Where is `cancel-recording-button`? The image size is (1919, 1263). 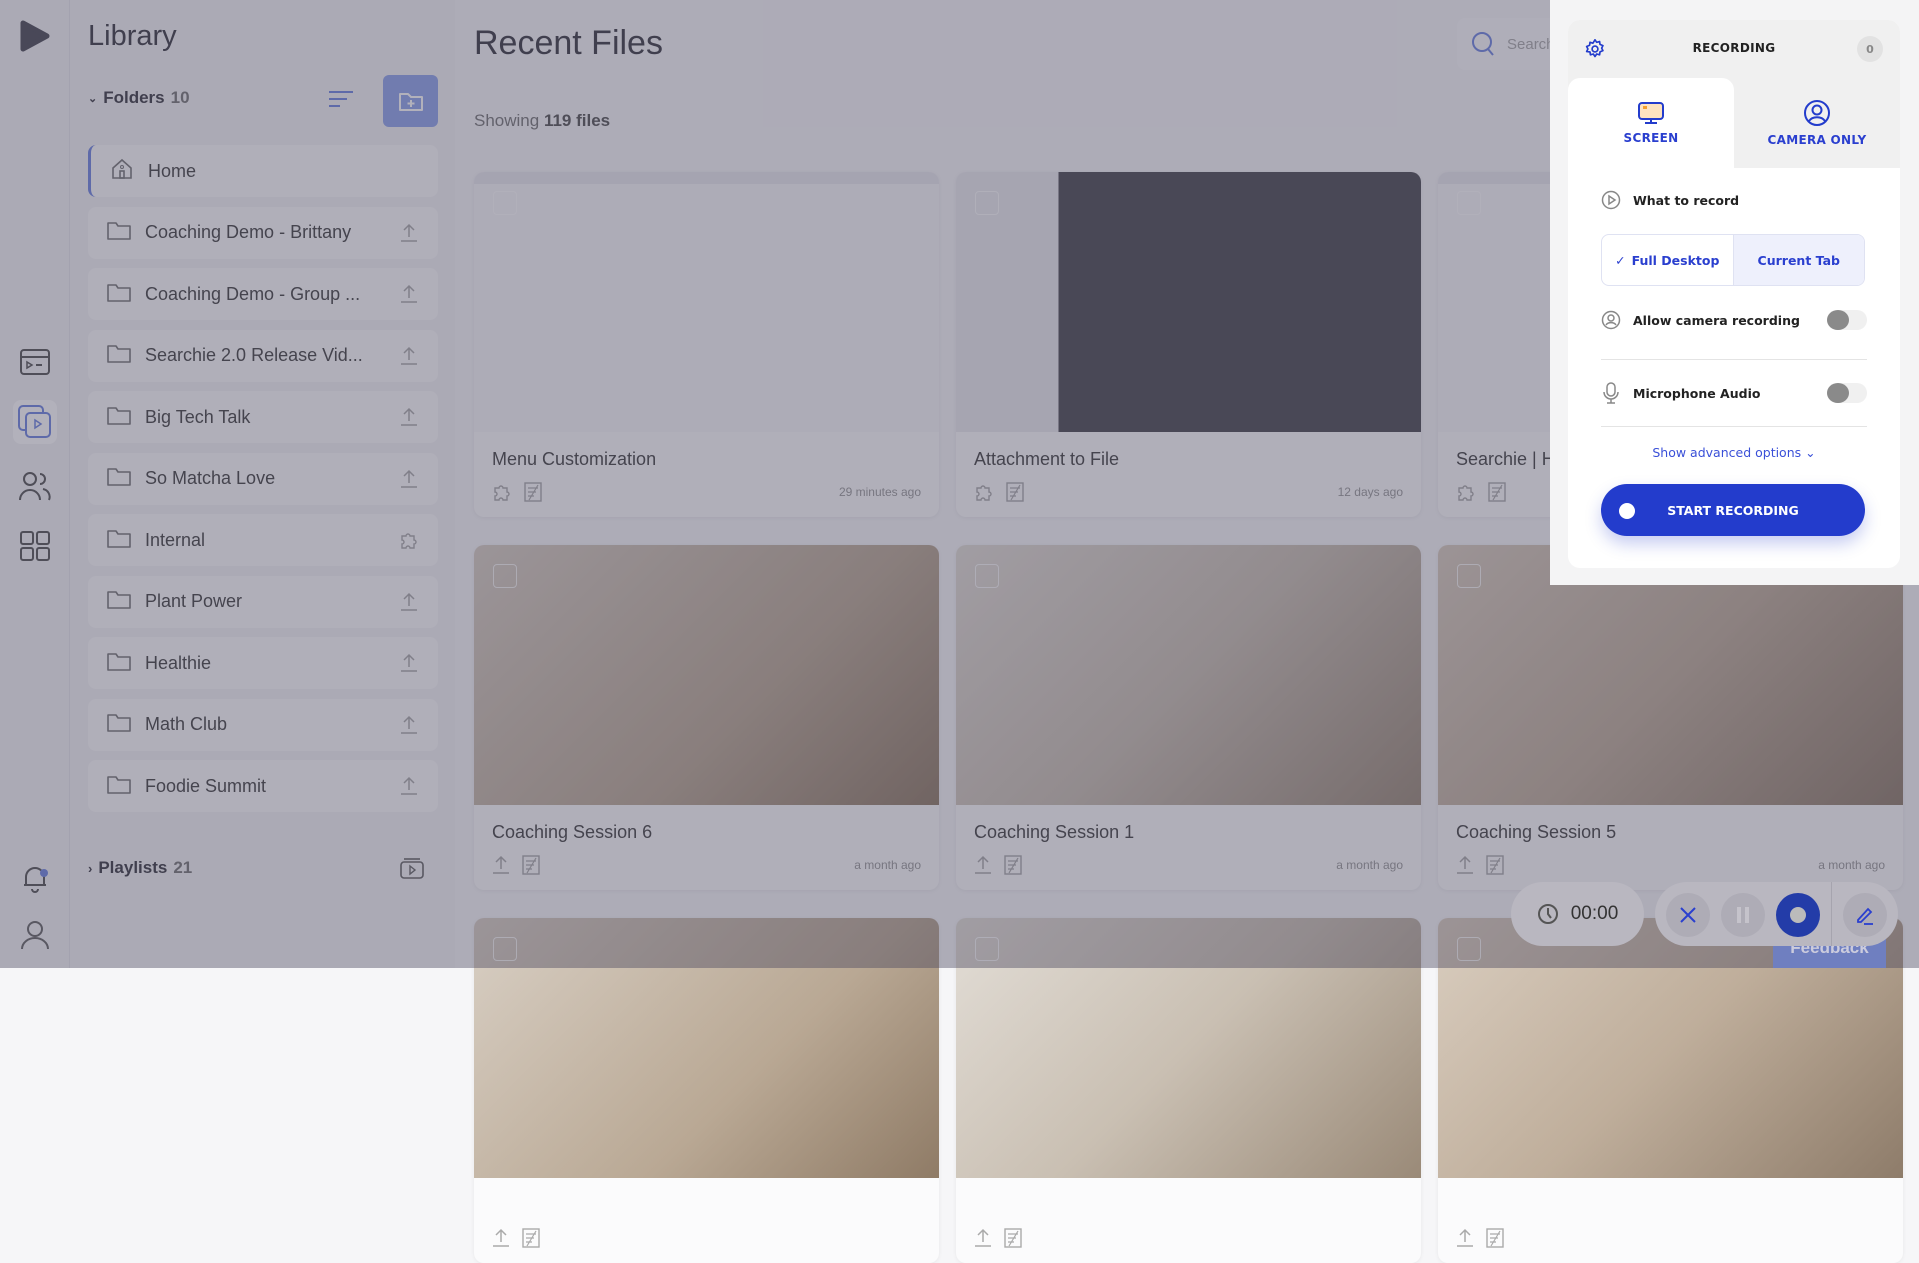 cancel-recording-button is located at coordinates (1688, 915).